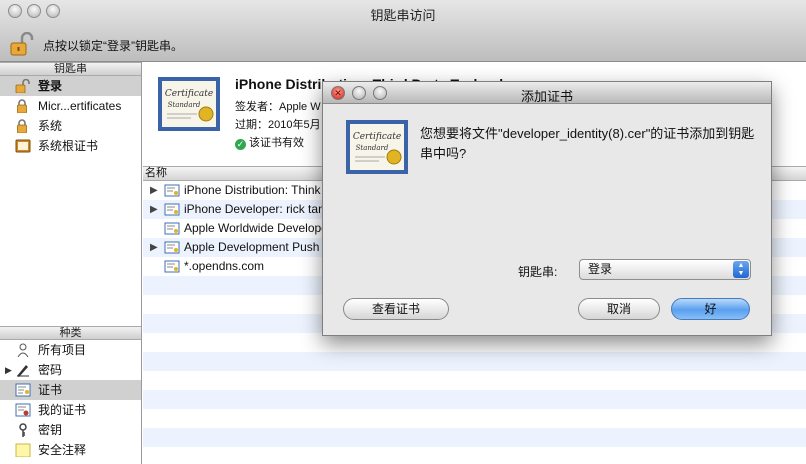  Describe the element at coordinates (252, 190) in the screenshot. I see `row-name: iPhone Distribution: Think` at that location.